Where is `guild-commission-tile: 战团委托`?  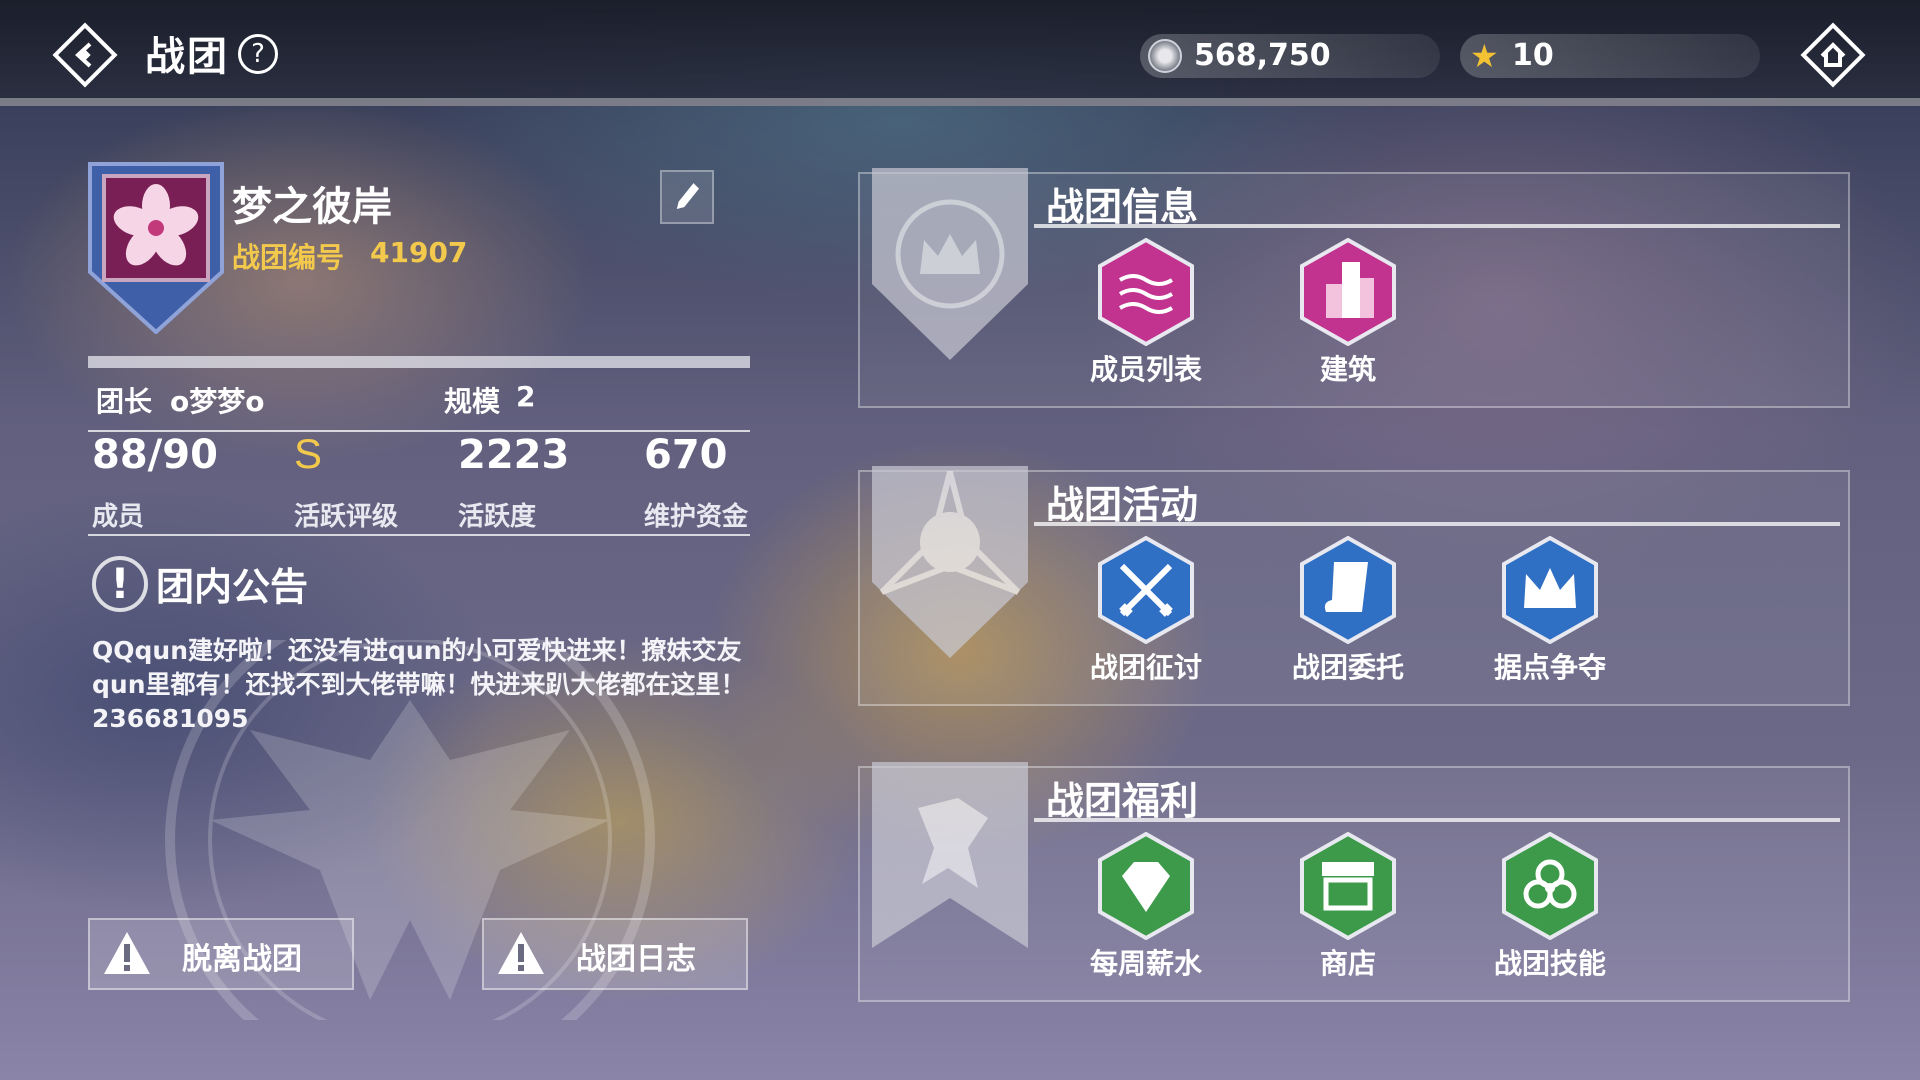
guild-commission-tile: 战团委托 is located at coordinates (1348, 611).